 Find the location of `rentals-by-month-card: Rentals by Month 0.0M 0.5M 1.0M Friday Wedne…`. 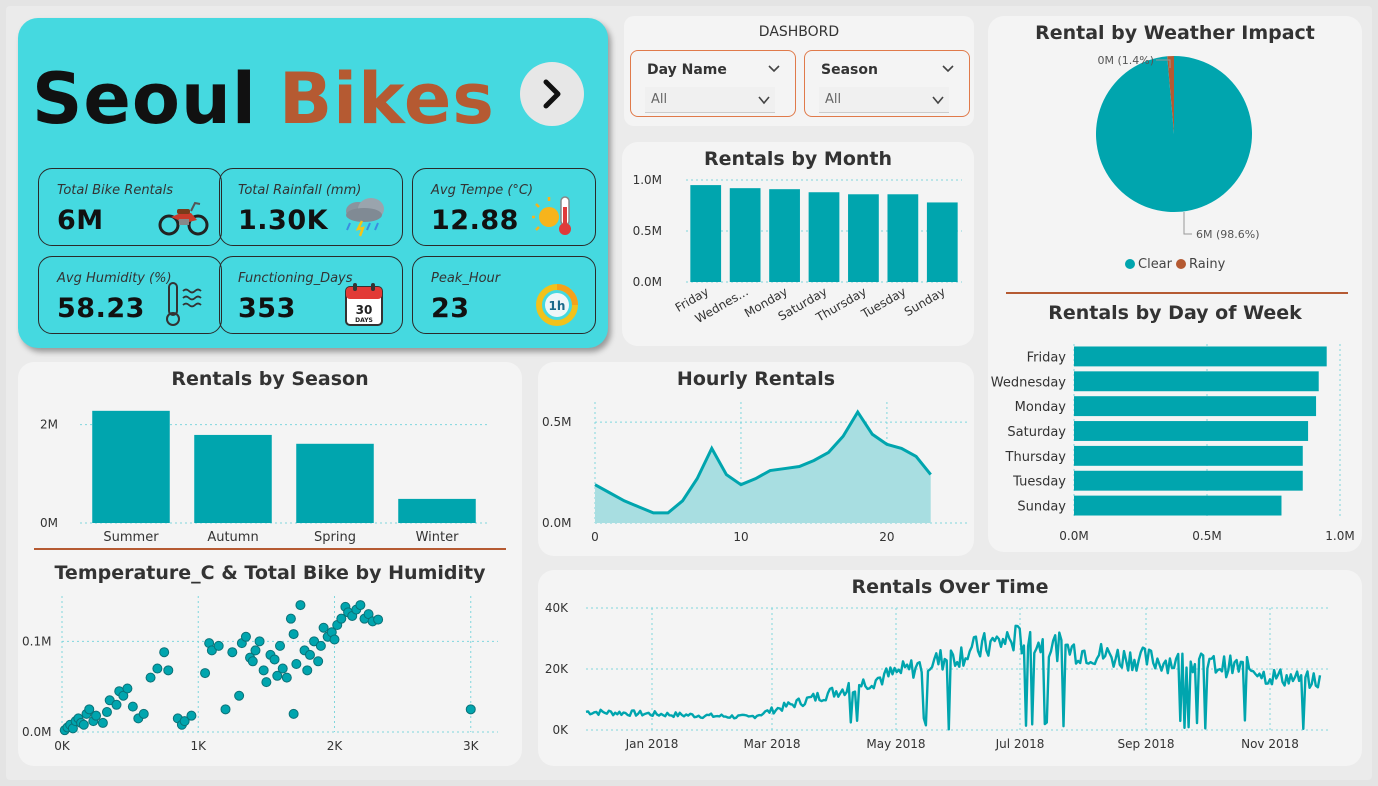

rentals-by-month-card: Rentals by Month 0.0M 0.5M 1.0M Friday Wedne… is located at coordinates (798, 244).